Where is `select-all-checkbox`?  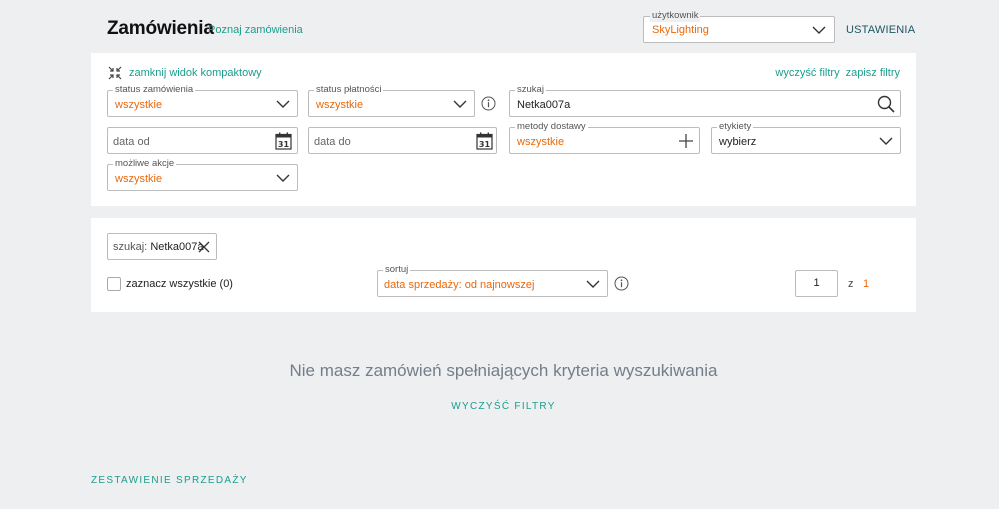
select-all-checkbox is located at coordinates (114, 284).